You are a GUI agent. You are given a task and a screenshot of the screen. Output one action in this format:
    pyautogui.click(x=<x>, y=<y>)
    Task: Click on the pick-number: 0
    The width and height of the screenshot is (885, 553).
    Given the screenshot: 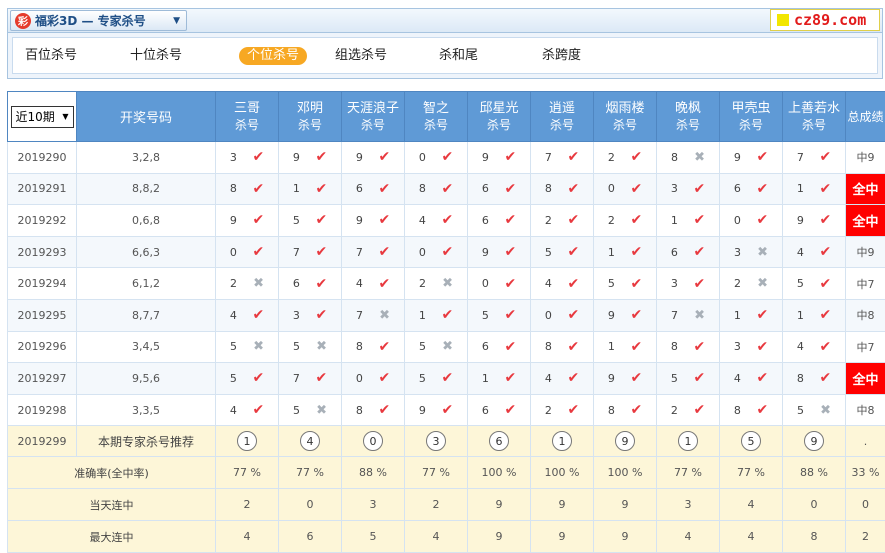 What is the action you would take?
    pyautogui.click(x=233, y=252)
    